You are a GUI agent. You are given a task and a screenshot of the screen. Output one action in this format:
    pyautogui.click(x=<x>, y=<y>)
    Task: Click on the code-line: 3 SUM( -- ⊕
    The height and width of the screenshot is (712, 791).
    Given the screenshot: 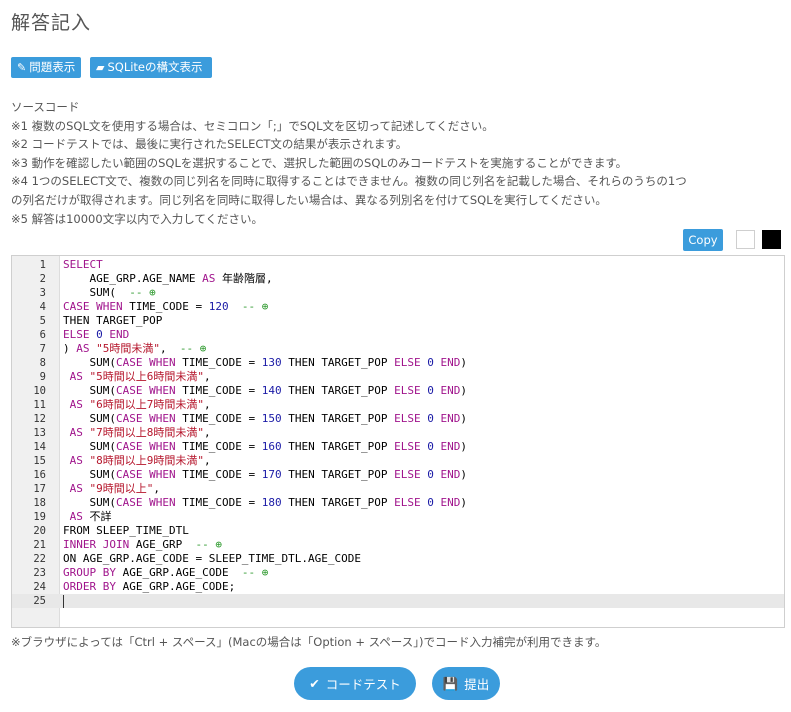 What is the action you would take?
    pyautogui.click(x=398, y=293)
    